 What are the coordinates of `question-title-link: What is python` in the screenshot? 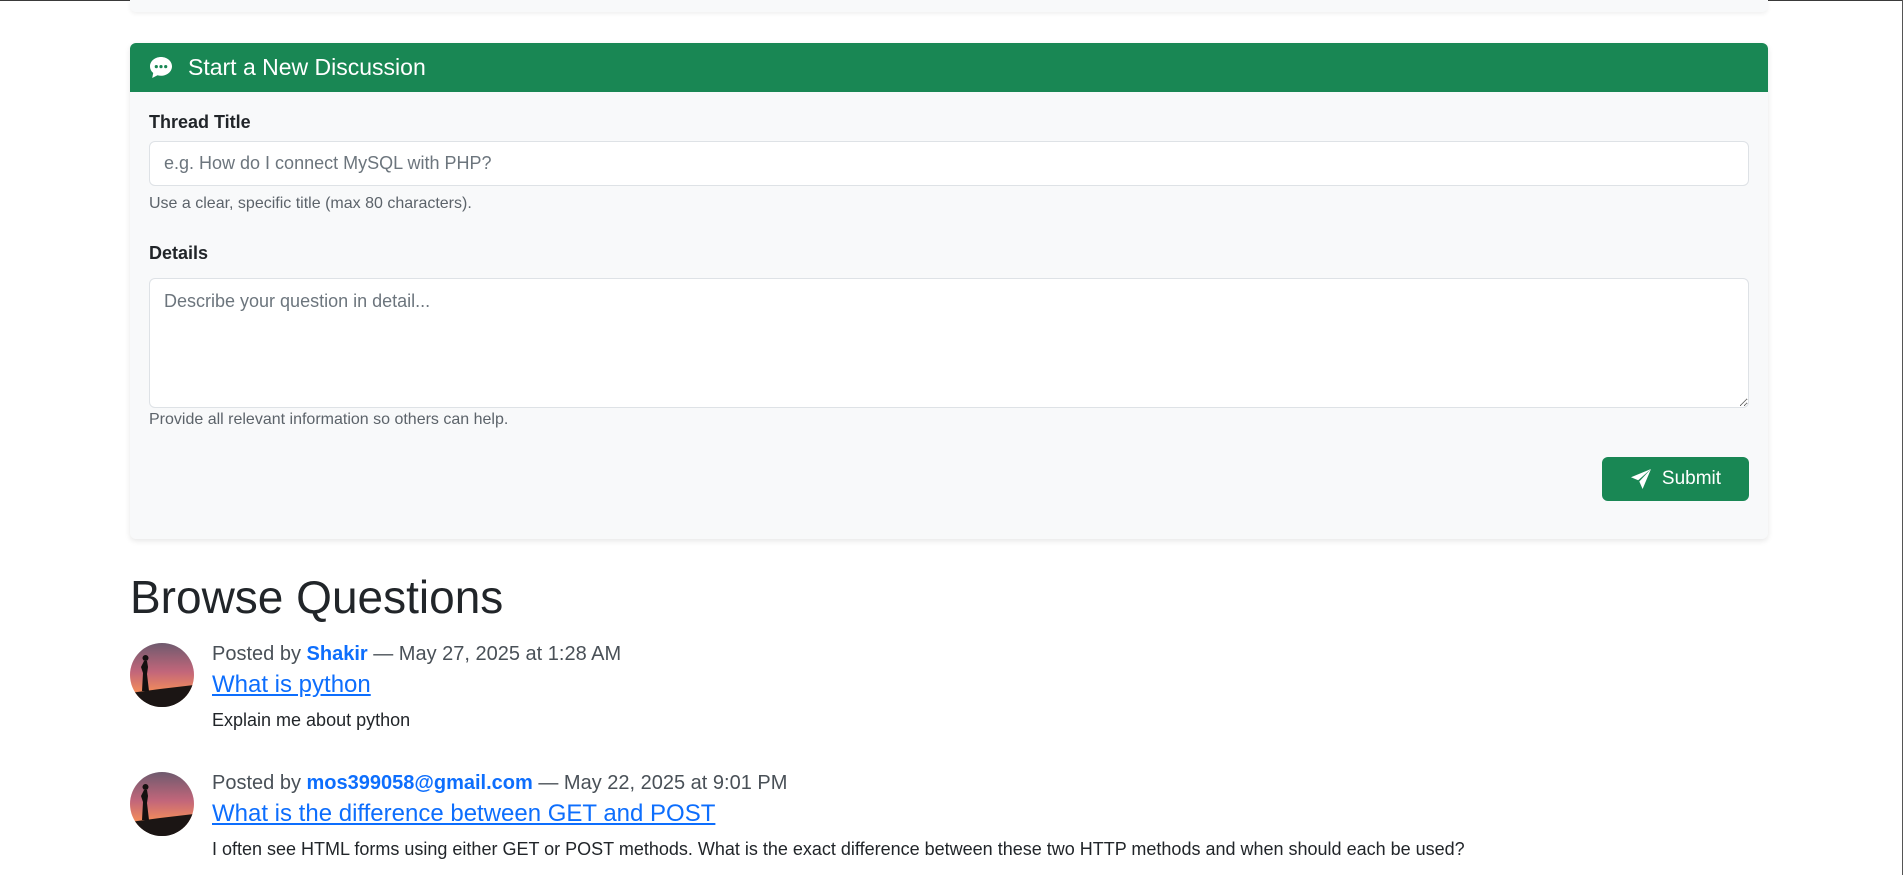 It's located at (291, 685).